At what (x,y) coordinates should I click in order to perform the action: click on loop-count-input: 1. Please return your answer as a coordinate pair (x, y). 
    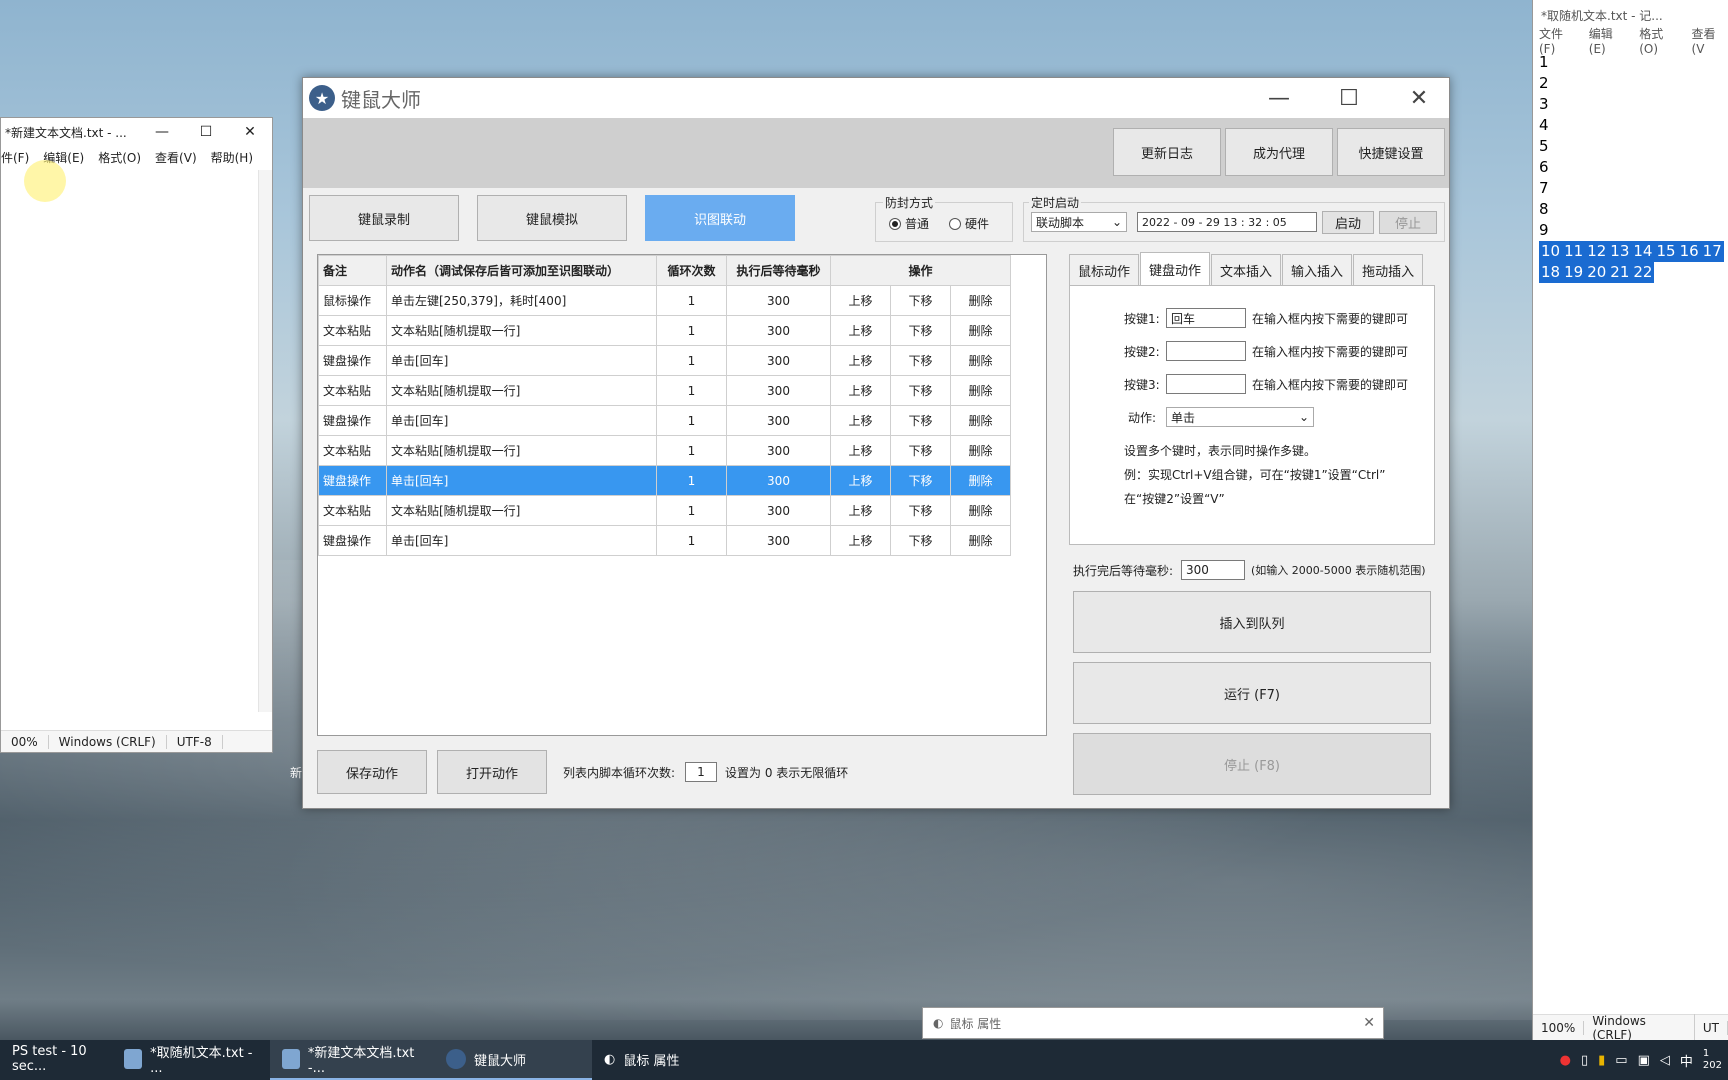
    Looking at the image, I should click on (701, 772).